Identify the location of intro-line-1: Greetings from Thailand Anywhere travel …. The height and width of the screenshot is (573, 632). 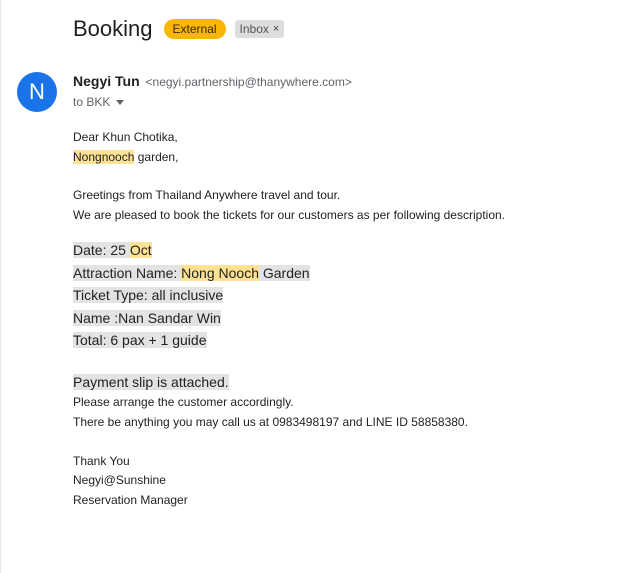
(207, 195).